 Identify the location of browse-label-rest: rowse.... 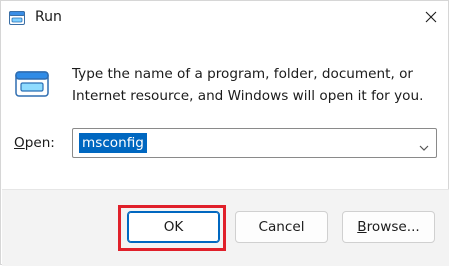
(393, 227).